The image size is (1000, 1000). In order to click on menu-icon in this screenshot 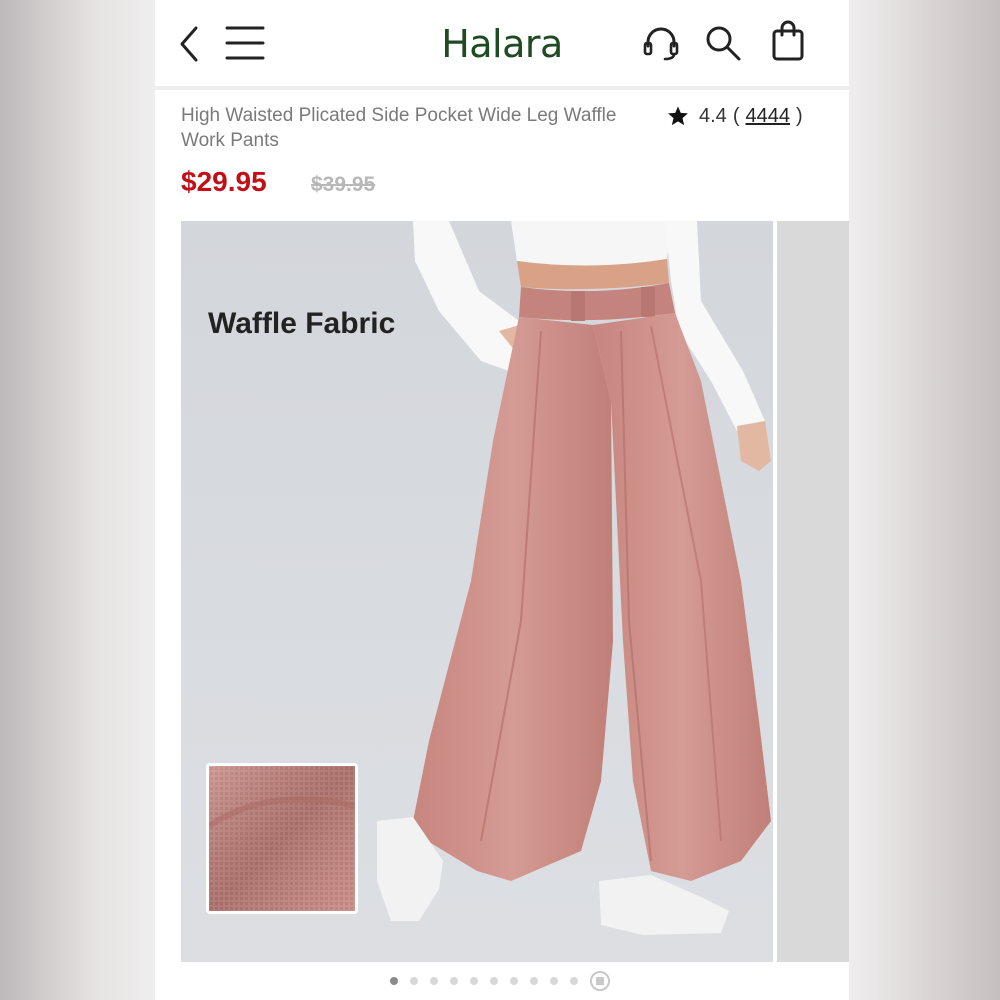, I will do `click(245, 43)`.